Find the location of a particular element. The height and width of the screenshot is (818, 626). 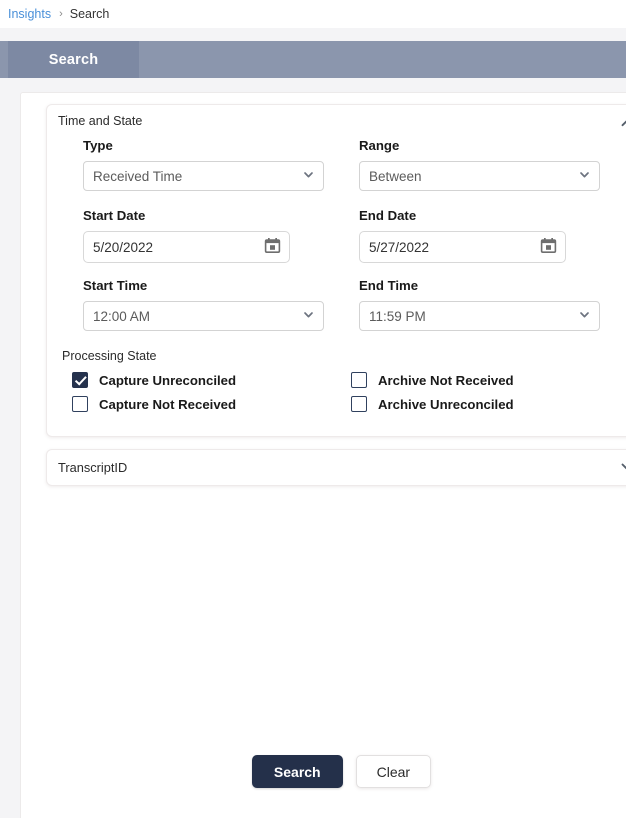

accordion-transcriptid: TranscriptID is located at coordinates (336, 467).